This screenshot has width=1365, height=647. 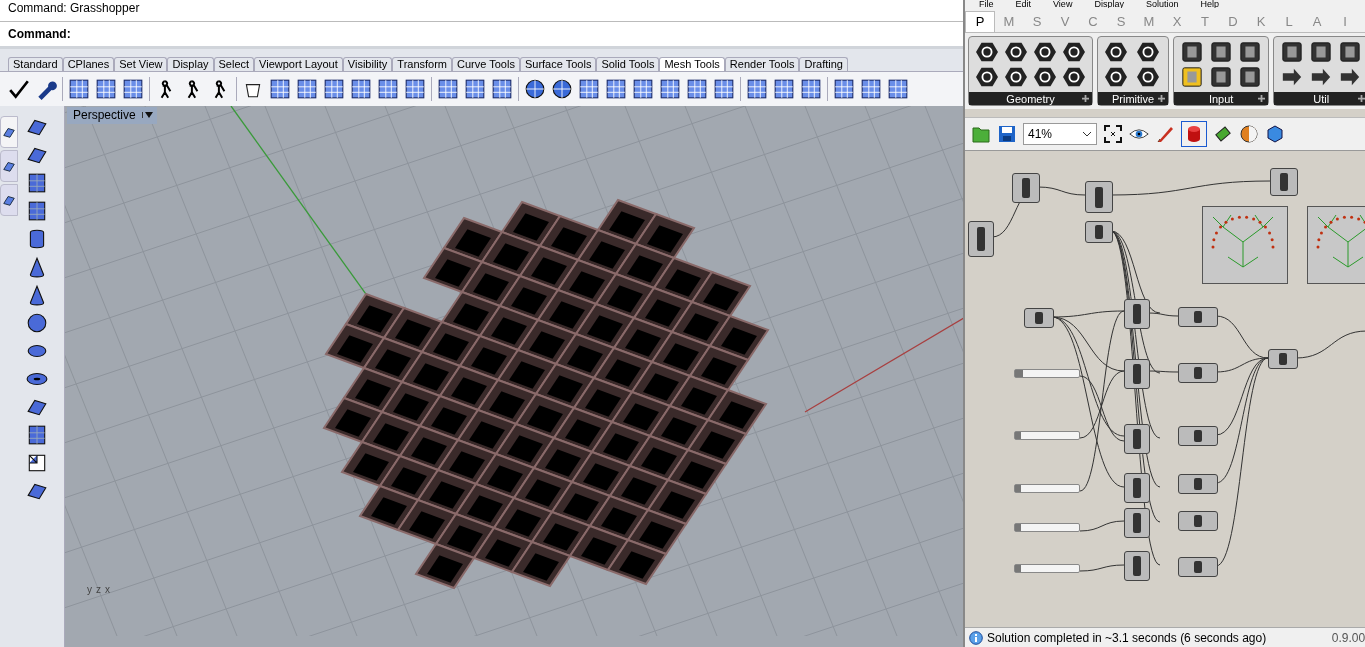 What do you see at coordinates (486, 64) in the screenshot?
I see `toolbar-tab: Curve Tools` at bounding box center [486, 64].